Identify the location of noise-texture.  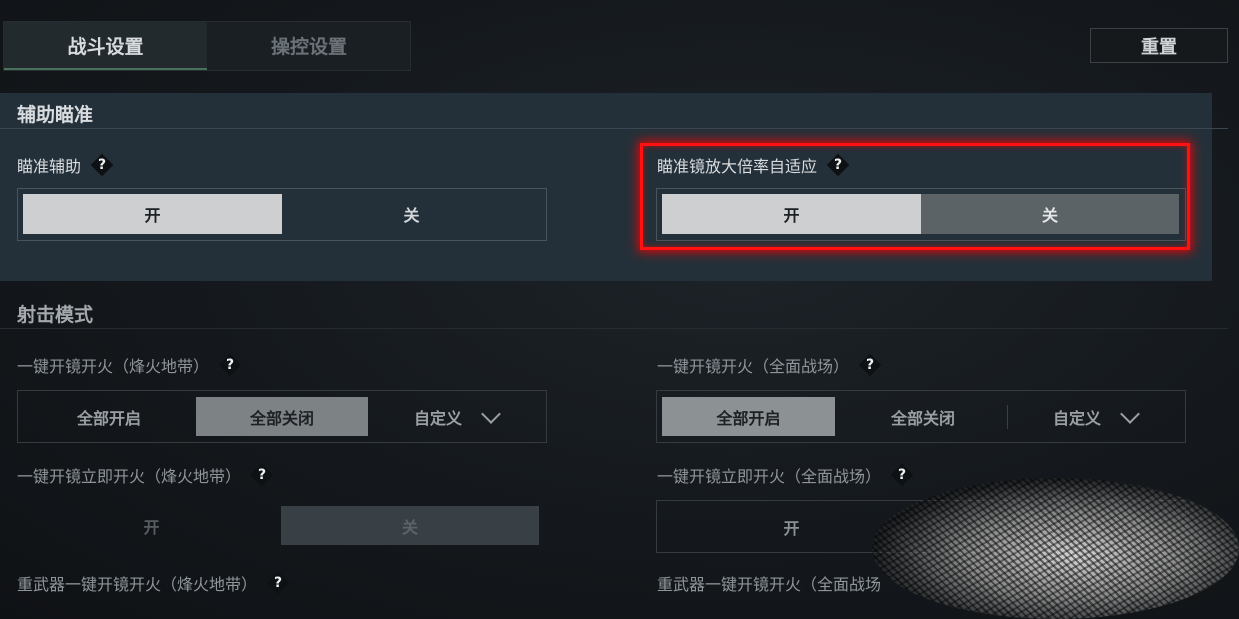
(1055, 548).